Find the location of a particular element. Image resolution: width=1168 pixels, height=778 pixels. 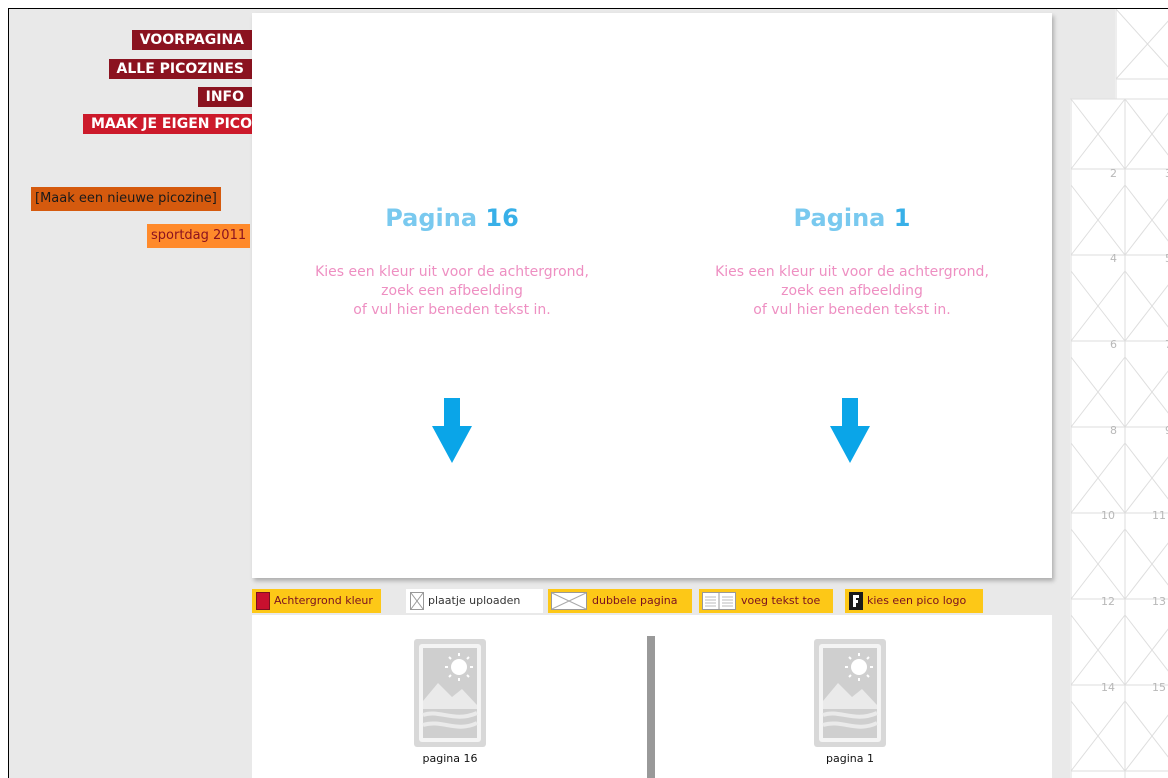

nav-alle-picozines: ALLE PICOZINES is located at coordinates (180, 69).